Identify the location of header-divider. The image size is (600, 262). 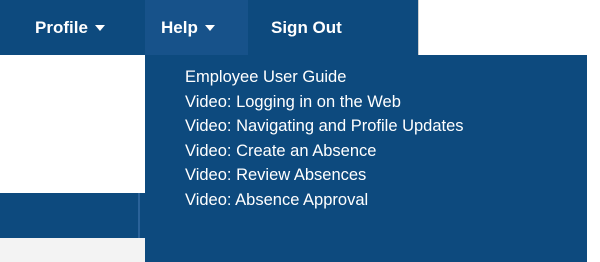
(418, 27).